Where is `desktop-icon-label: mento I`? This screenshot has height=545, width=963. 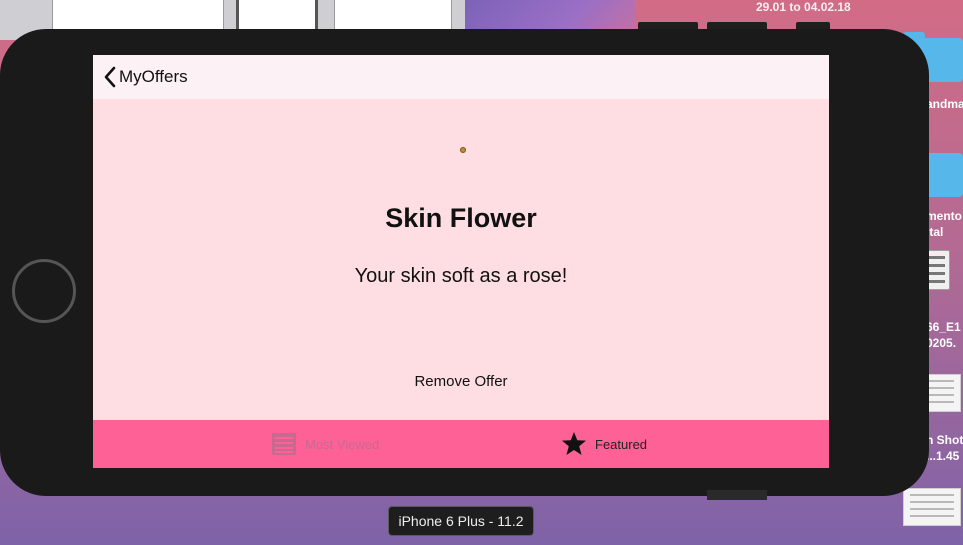
desktop-icon-label: mento I is located at coordinates (944, 216).